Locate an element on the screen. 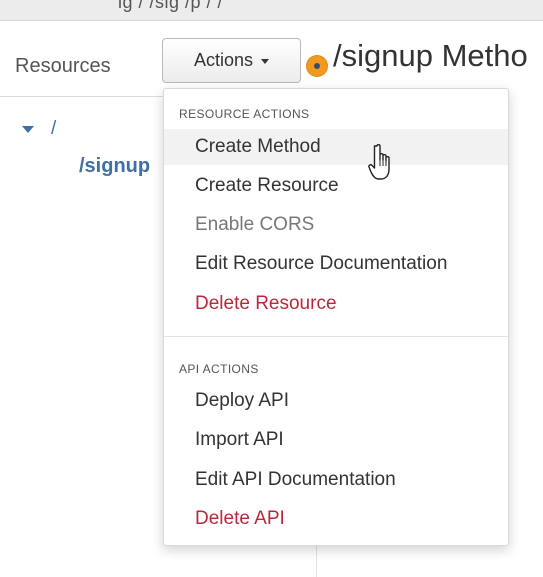 This screenshot has width=543, height=577. menu-item-import-api: Import API is located at coordinates (336, 440).